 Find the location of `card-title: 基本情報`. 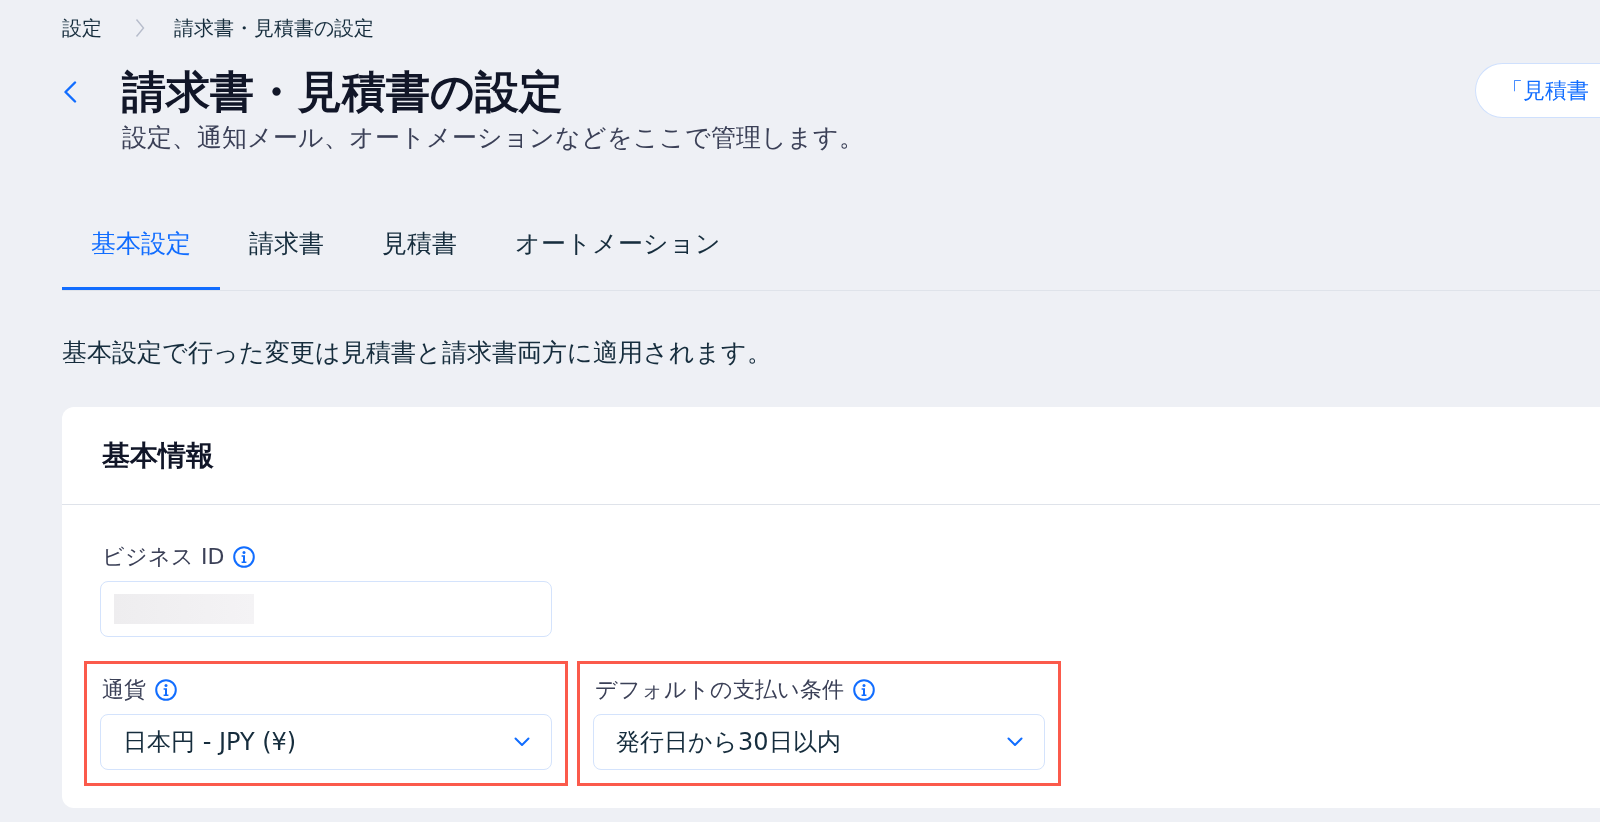

card-title: 基本情報 is located at coordinates (158, 456).